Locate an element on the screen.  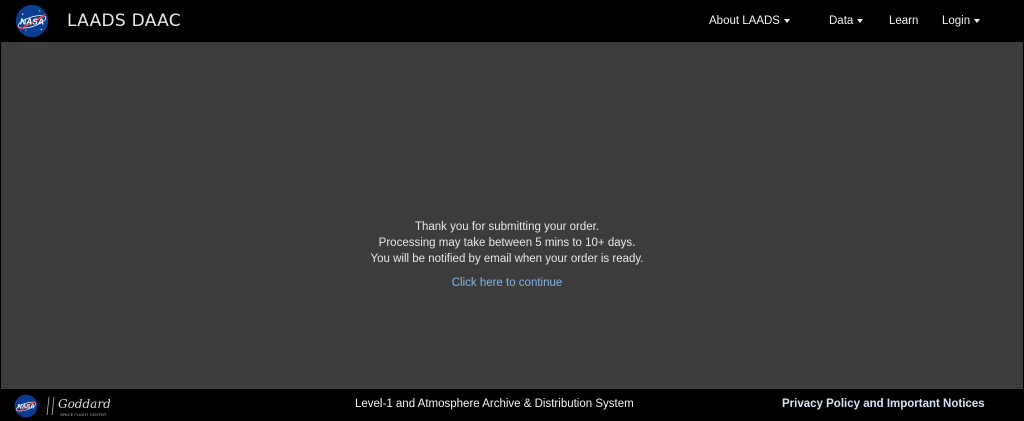
goddard-logo-icon: Goddard SPACE FLIGHT CENTER is located at coordinates (77, 406).